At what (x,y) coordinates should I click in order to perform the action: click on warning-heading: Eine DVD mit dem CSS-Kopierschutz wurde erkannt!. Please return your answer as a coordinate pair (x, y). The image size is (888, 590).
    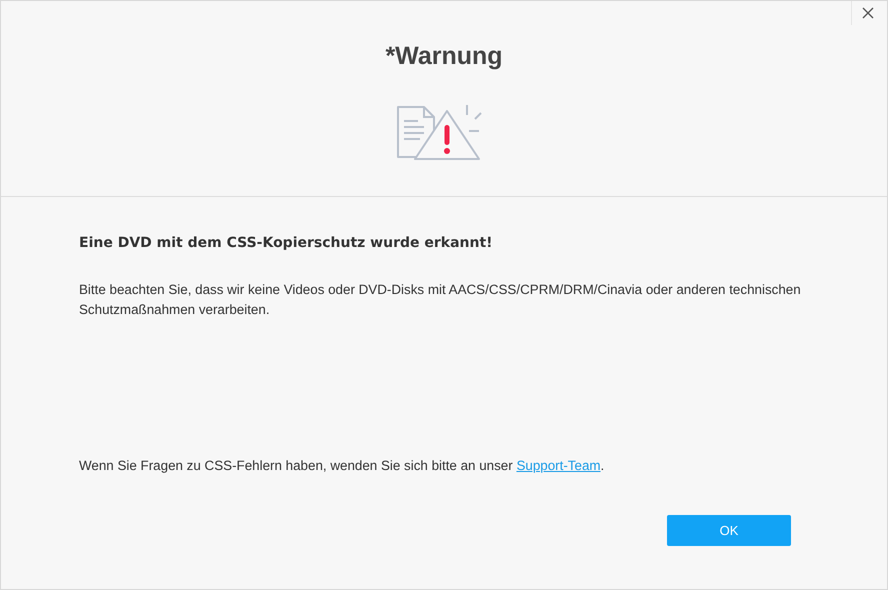
    Looking at the image, I should click on (286, 243).